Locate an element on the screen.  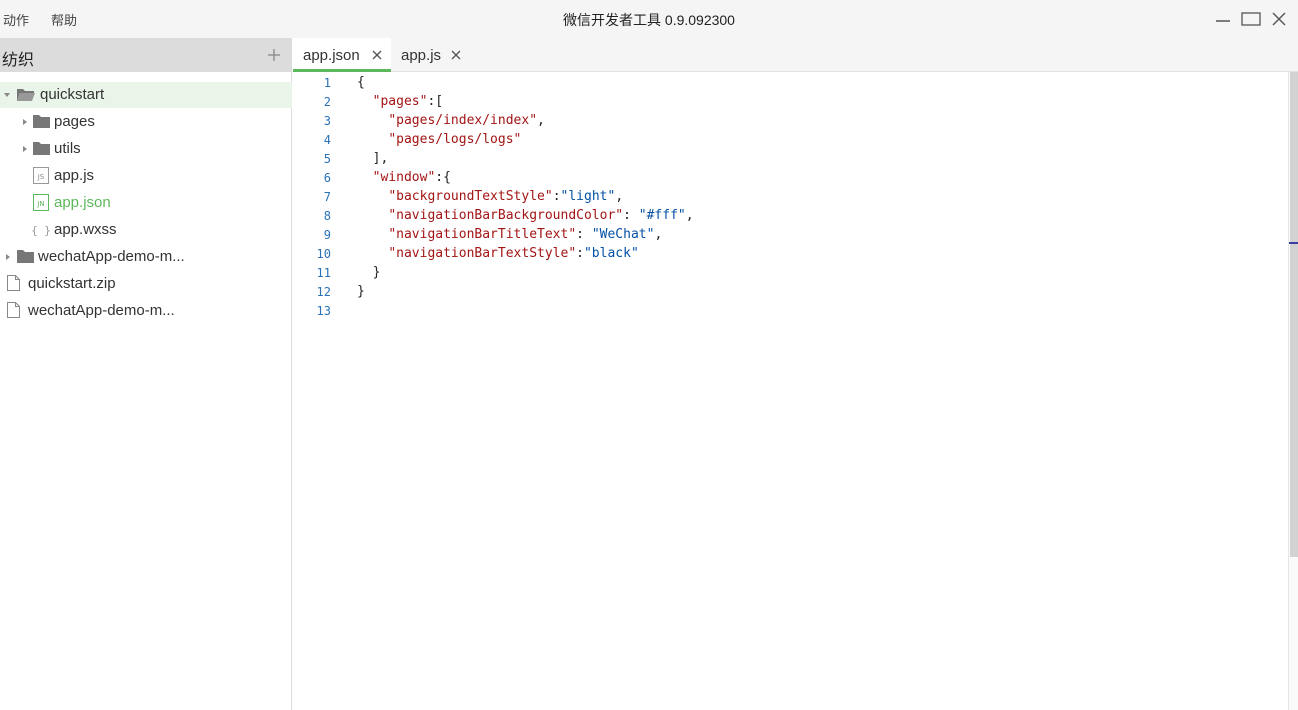
vertical-scrollbar is located at coordinates (1293, 391).